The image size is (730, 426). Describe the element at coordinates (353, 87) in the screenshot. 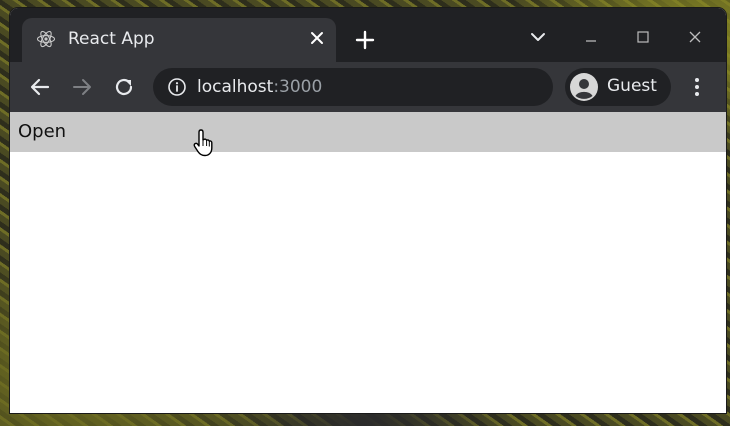

I see `address-bar: localhost:3000` at that location.